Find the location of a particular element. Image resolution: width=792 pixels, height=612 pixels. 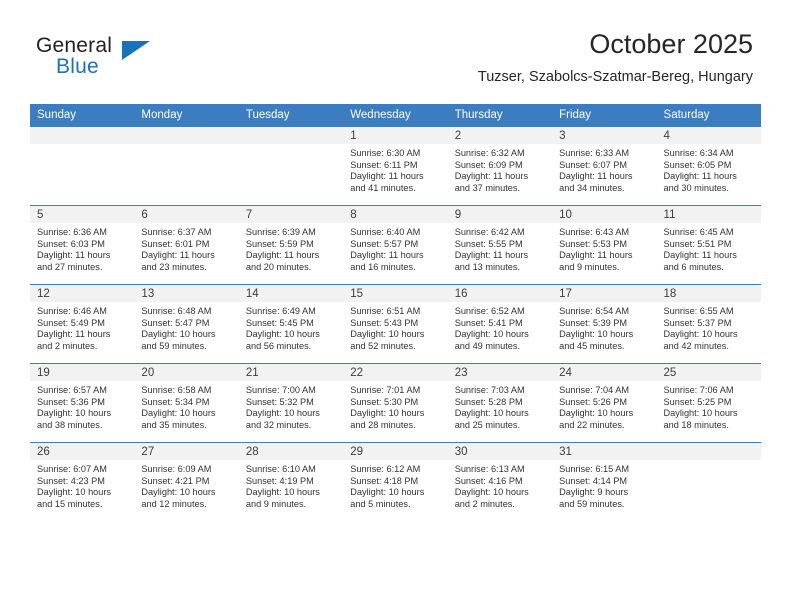

sunrise-text: Sunrise: 7:04 AM is located at coordinates (594, 390).